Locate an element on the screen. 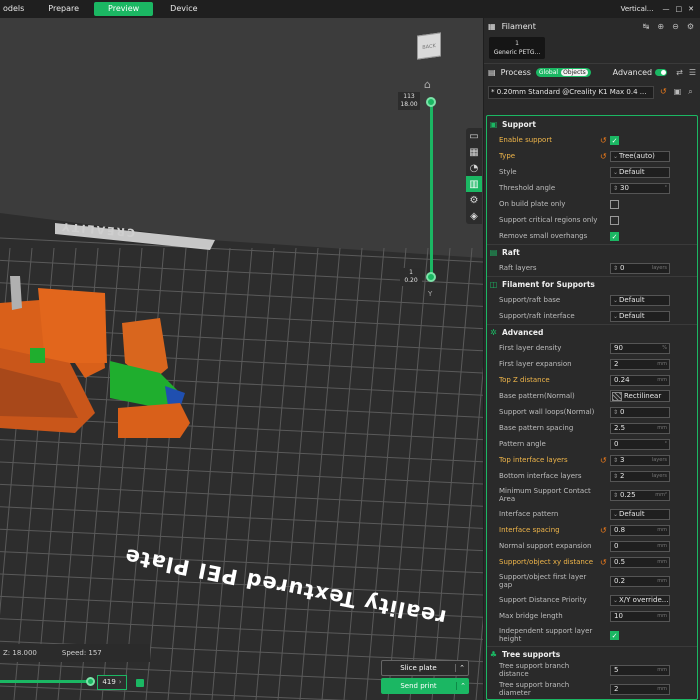  home-icon: ⌂ is located at coordinates (427, 84).